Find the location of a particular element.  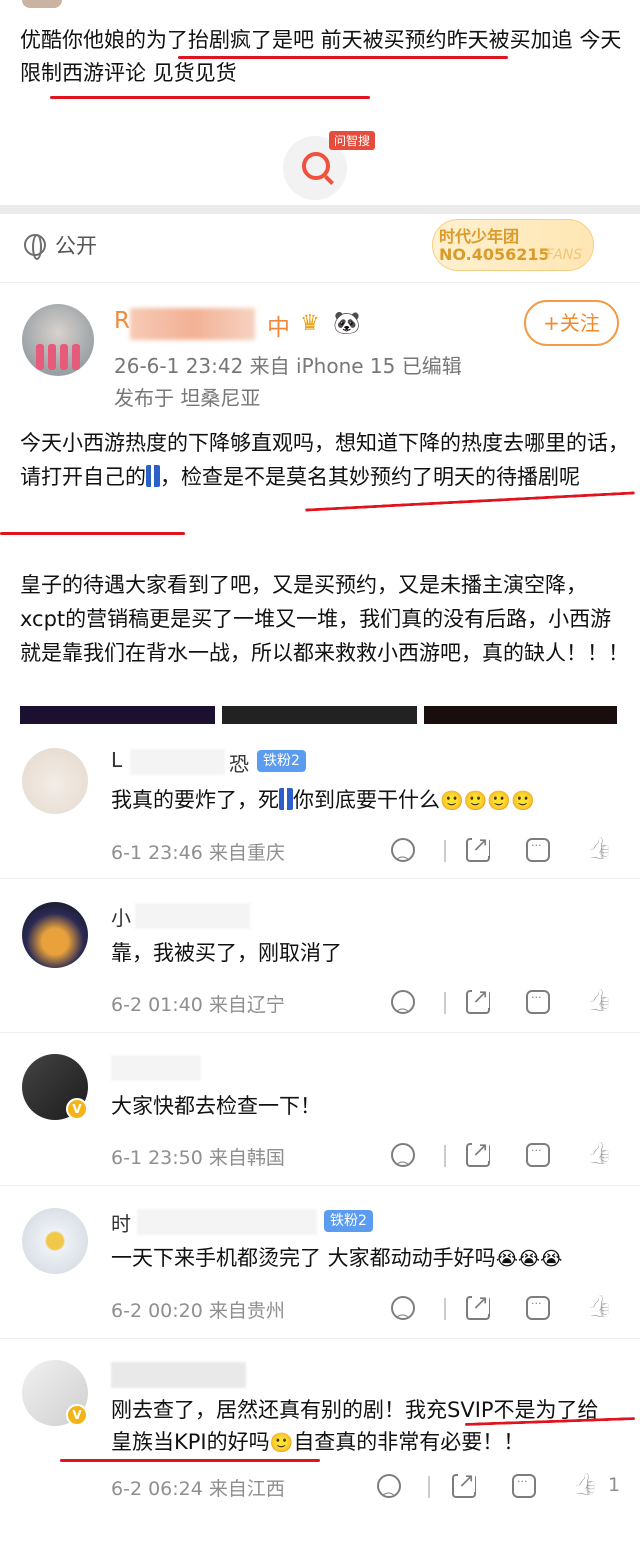

ai-search-icon is located at coordinates (316, 166).